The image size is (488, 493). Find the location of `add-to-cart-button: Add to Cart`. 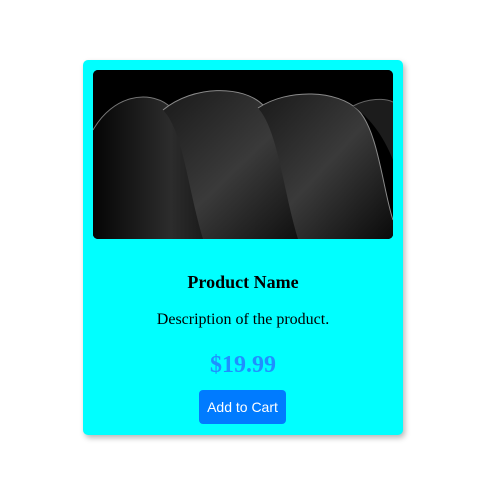

add-to-cart-button: Add to Cart is located at coordinates (242, 407).